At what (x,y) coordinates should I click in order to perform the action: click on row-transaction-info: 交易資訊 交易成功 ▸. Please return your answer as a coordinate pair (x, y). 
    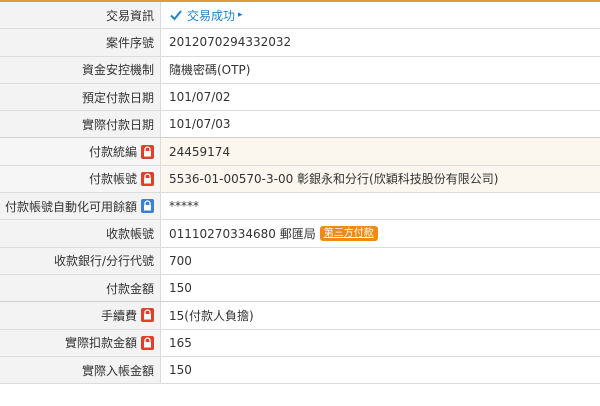
    Looking at the image, I should click on (300, 16).